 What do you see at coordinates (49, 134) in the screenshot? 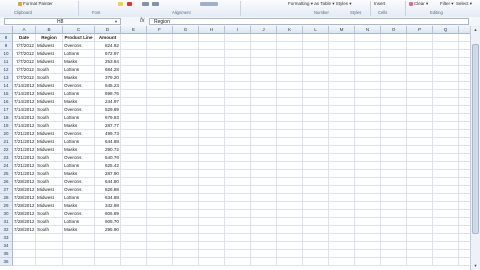
I see `cell: Midwest` at bounding box center [49, 134].